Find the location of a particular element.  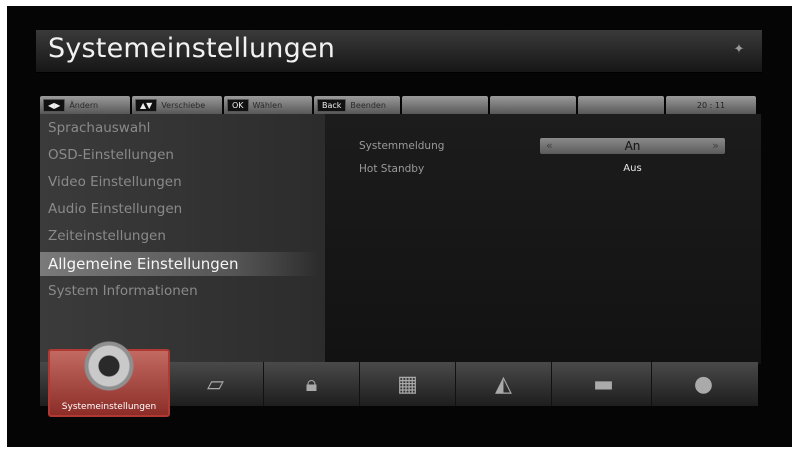

hint-label: Beenden is located at coordinates (368, 105).